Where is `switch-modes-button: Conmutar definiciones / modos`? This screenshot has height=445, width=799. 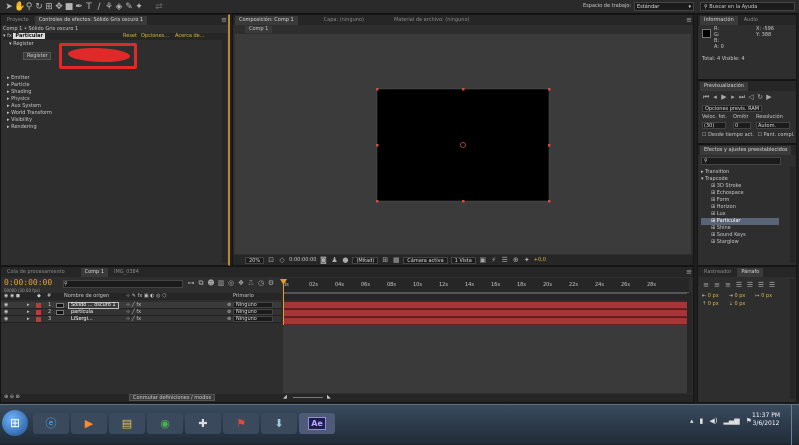 switch-modes-button: Conmutar definiciones / modos is located at coordinates (172, 397).